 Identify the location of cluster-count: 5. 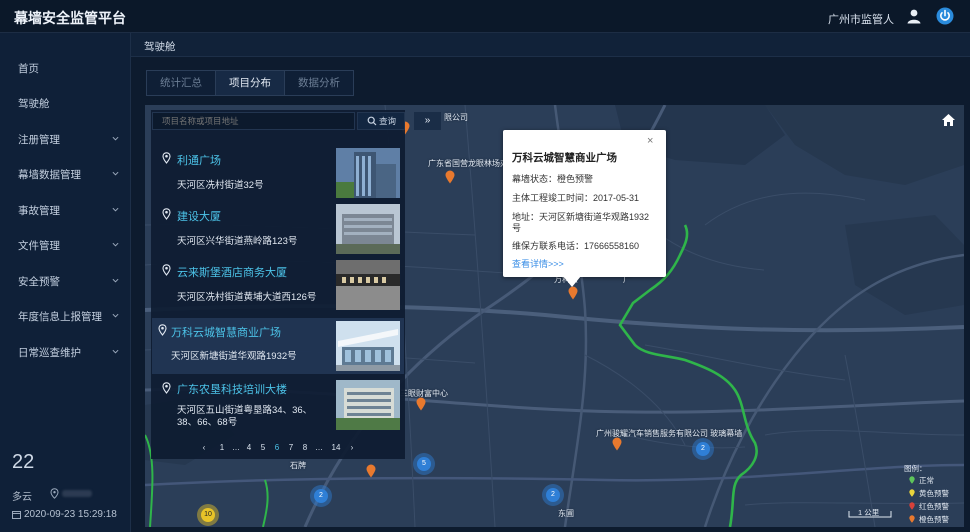
(424, 464).